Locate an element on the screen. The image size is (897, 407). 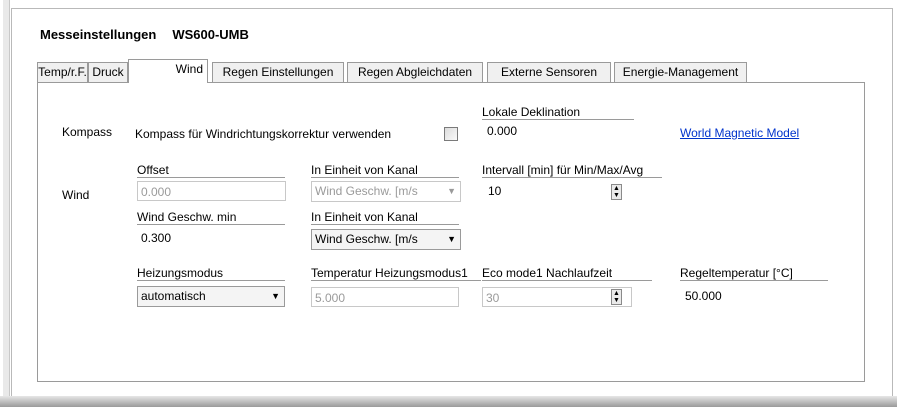
unit2-select: Wind Geschw. [m/s ▼ is located at coordinates (386, 239).